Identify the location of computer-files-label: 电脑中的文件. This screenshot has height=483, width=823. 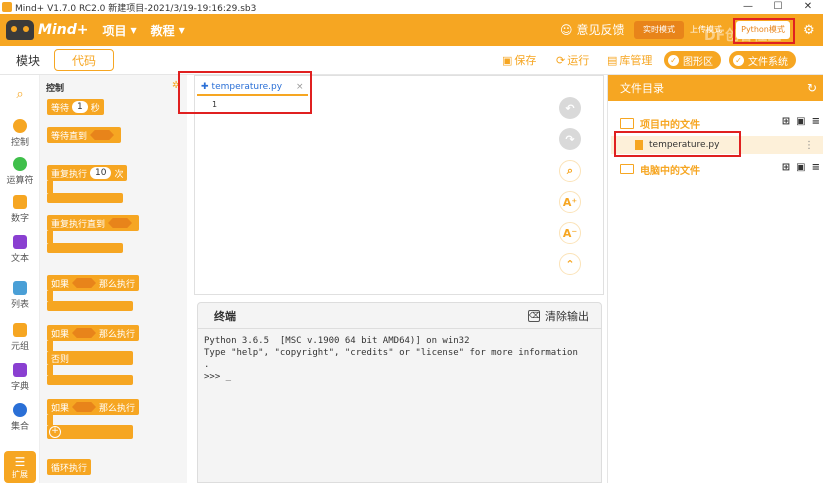
(670, 171).